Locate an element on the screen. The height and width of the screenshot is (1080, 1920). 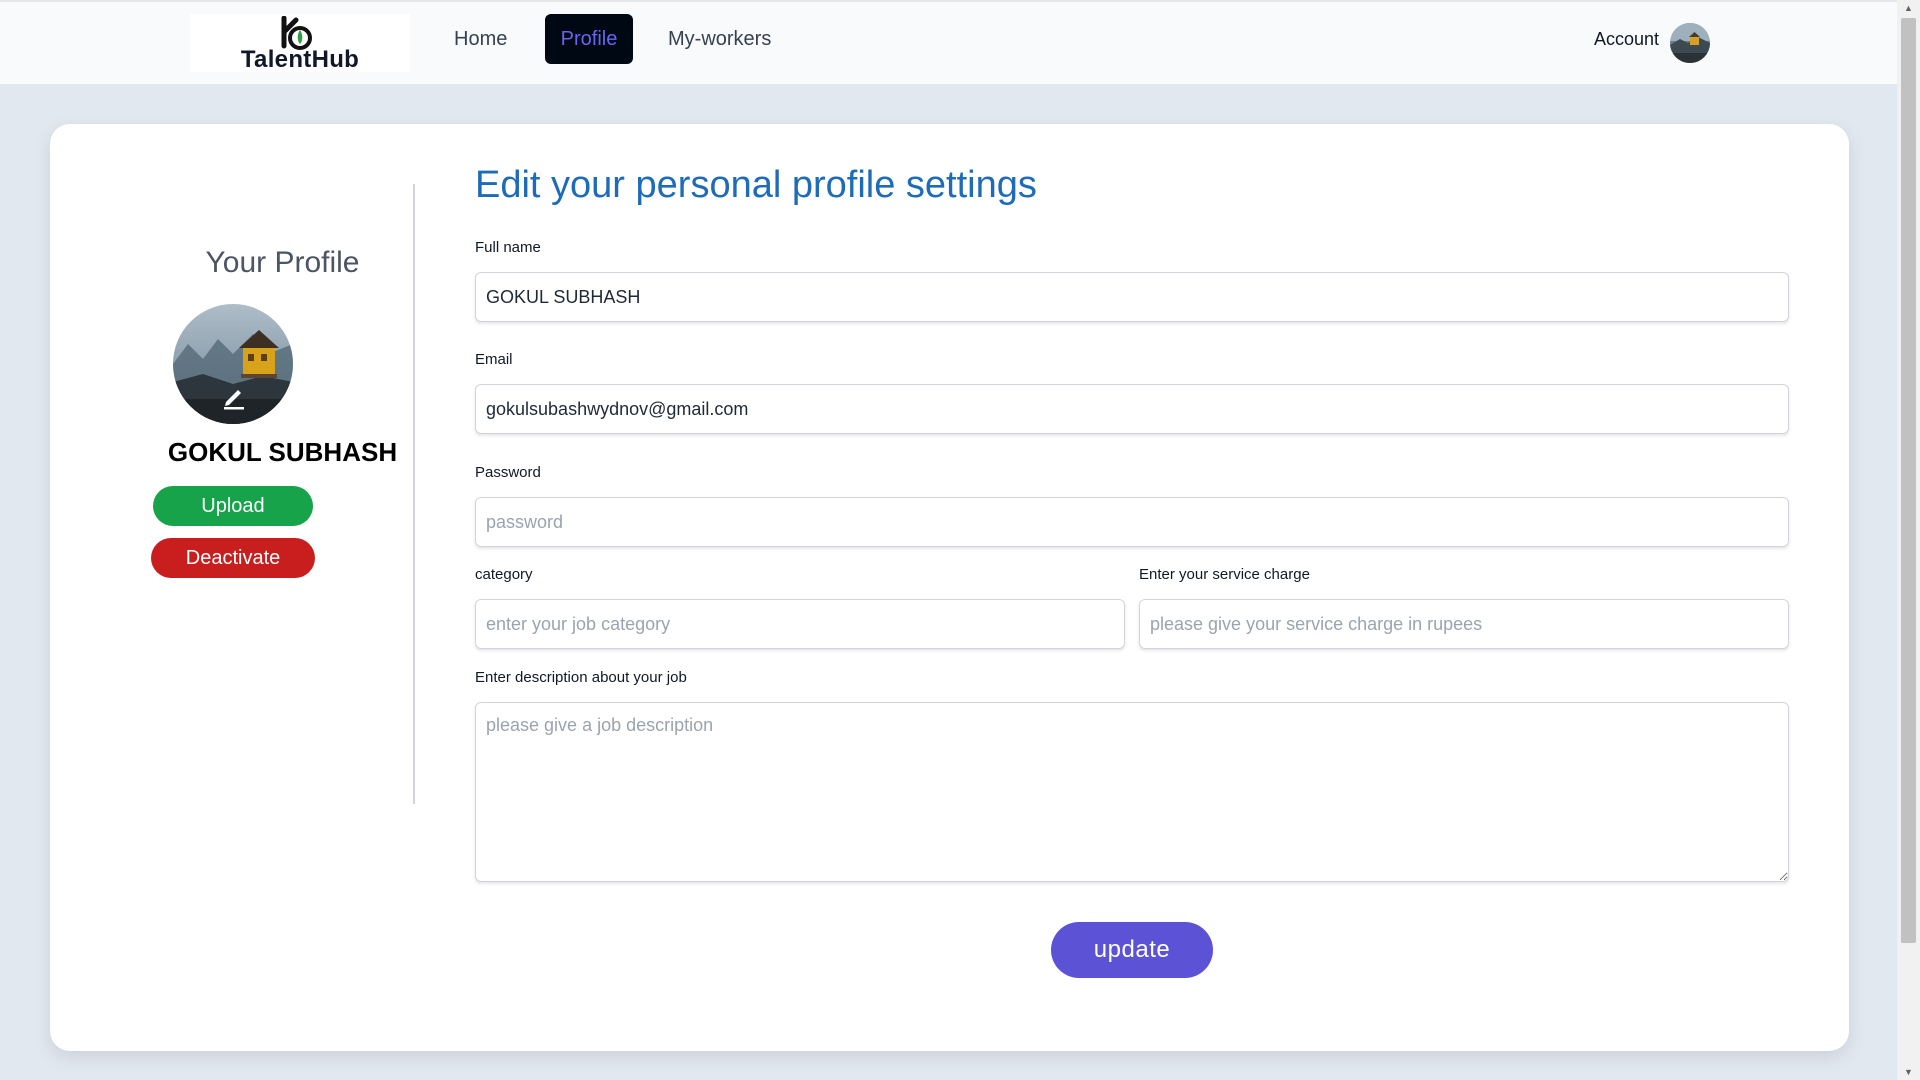
full-name-label: Full name is located at coordinates (508, 247).